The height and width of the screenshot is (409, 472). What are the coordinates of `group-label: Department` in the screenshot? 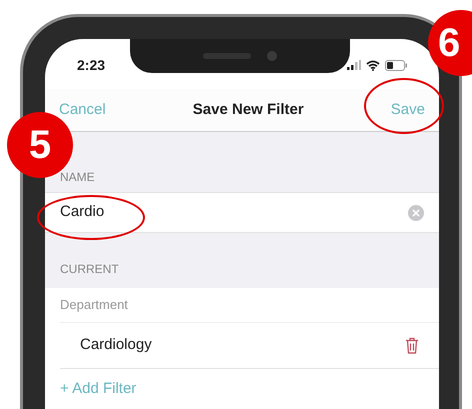 It's located at (94, 305).